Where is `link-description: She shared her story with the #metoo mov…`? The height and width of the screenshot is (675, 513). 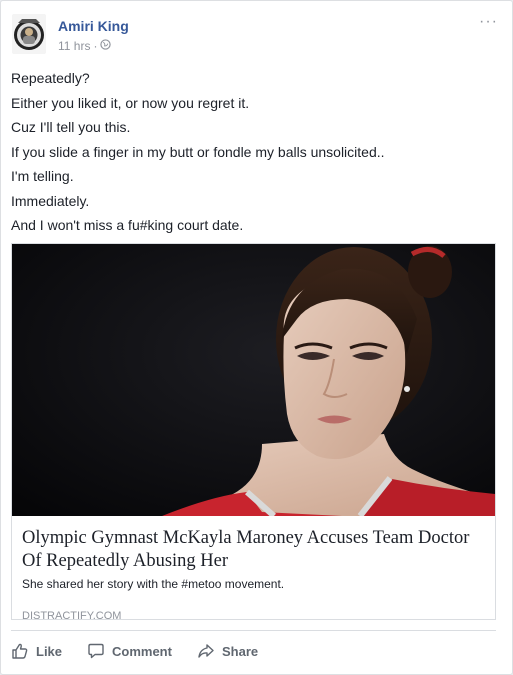
link-description: She shared her story with the #metoo mov… is located at coordinates (153, 584).